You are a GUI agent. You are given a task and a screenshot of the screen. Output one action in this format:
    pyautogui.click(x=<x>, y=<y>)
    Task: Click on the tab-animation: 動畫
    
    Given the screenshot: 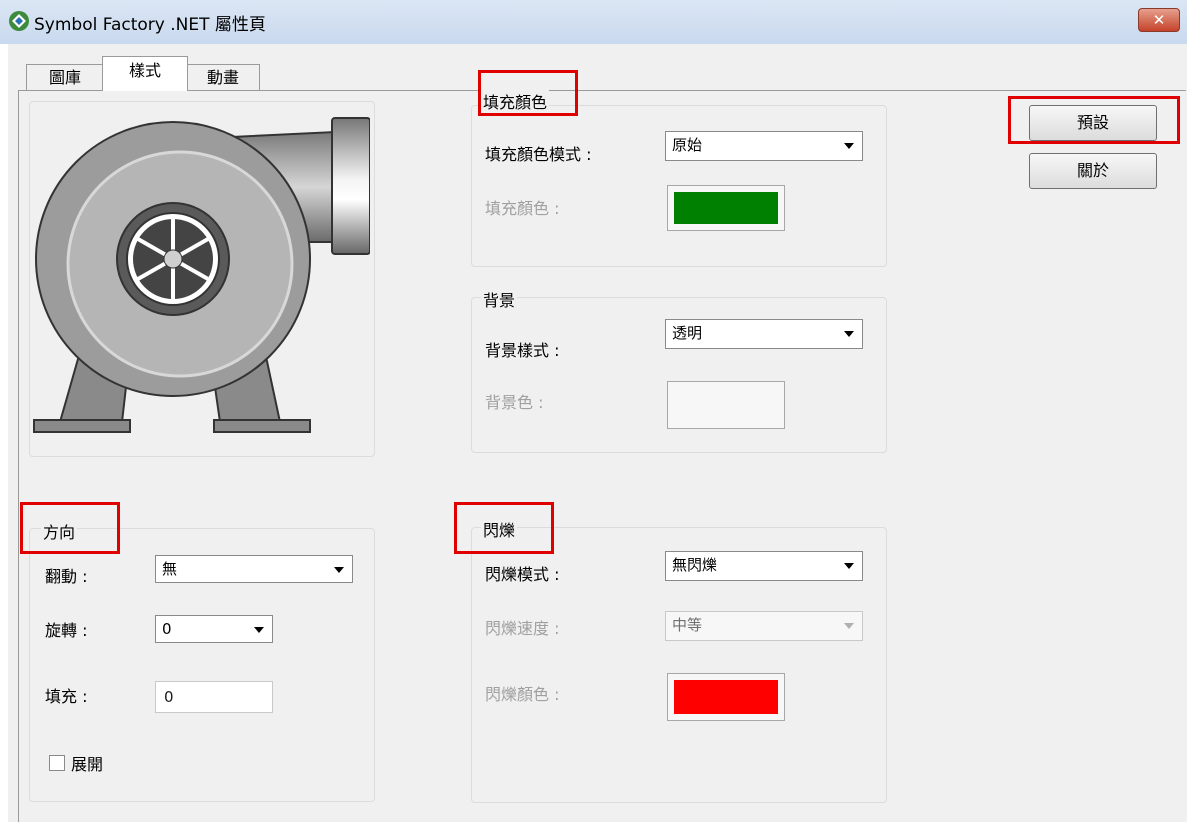 What is the action you would take?
    pyautogui.click(x=223, y=77)
    